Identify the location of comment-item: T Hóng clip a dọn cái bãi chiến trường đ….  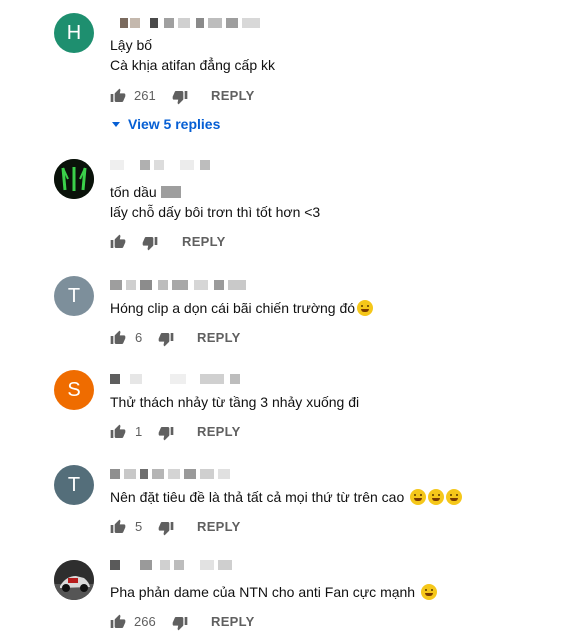
(291, 313).